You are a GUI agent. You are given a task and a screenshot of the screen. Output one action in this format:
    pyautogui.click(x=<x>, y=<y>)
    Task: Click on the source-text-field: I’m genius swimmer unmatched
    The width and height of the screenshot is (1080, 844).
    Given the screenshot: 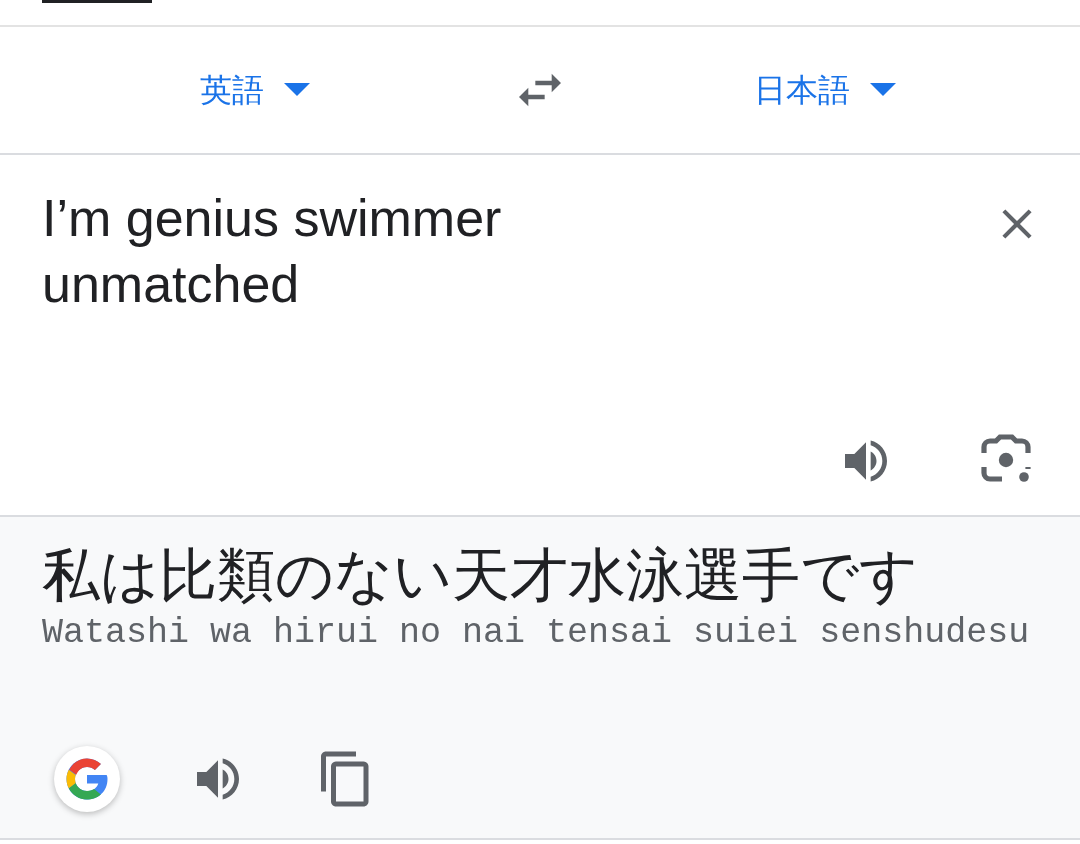 What is the action you would take?
    pyautogui.click(x=362, y=251)
    